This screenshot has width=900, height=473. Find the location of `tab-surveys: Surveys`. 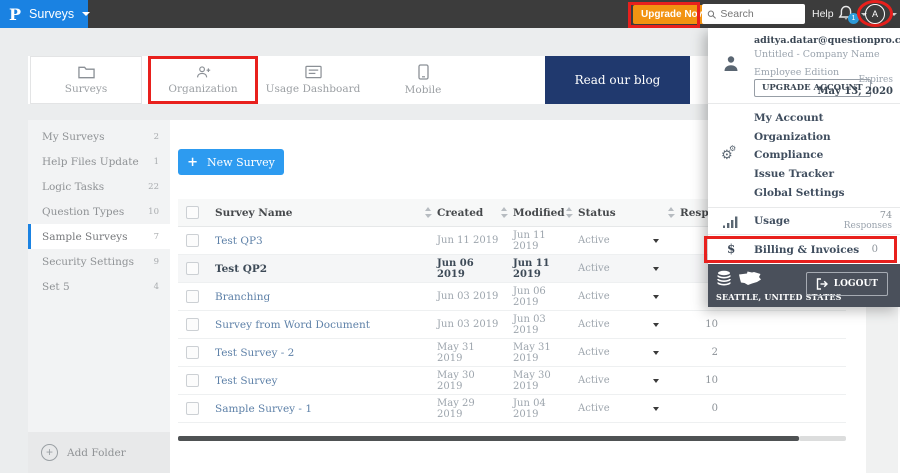

tab-surveys: Surveys is located at coordinates (86, 80).